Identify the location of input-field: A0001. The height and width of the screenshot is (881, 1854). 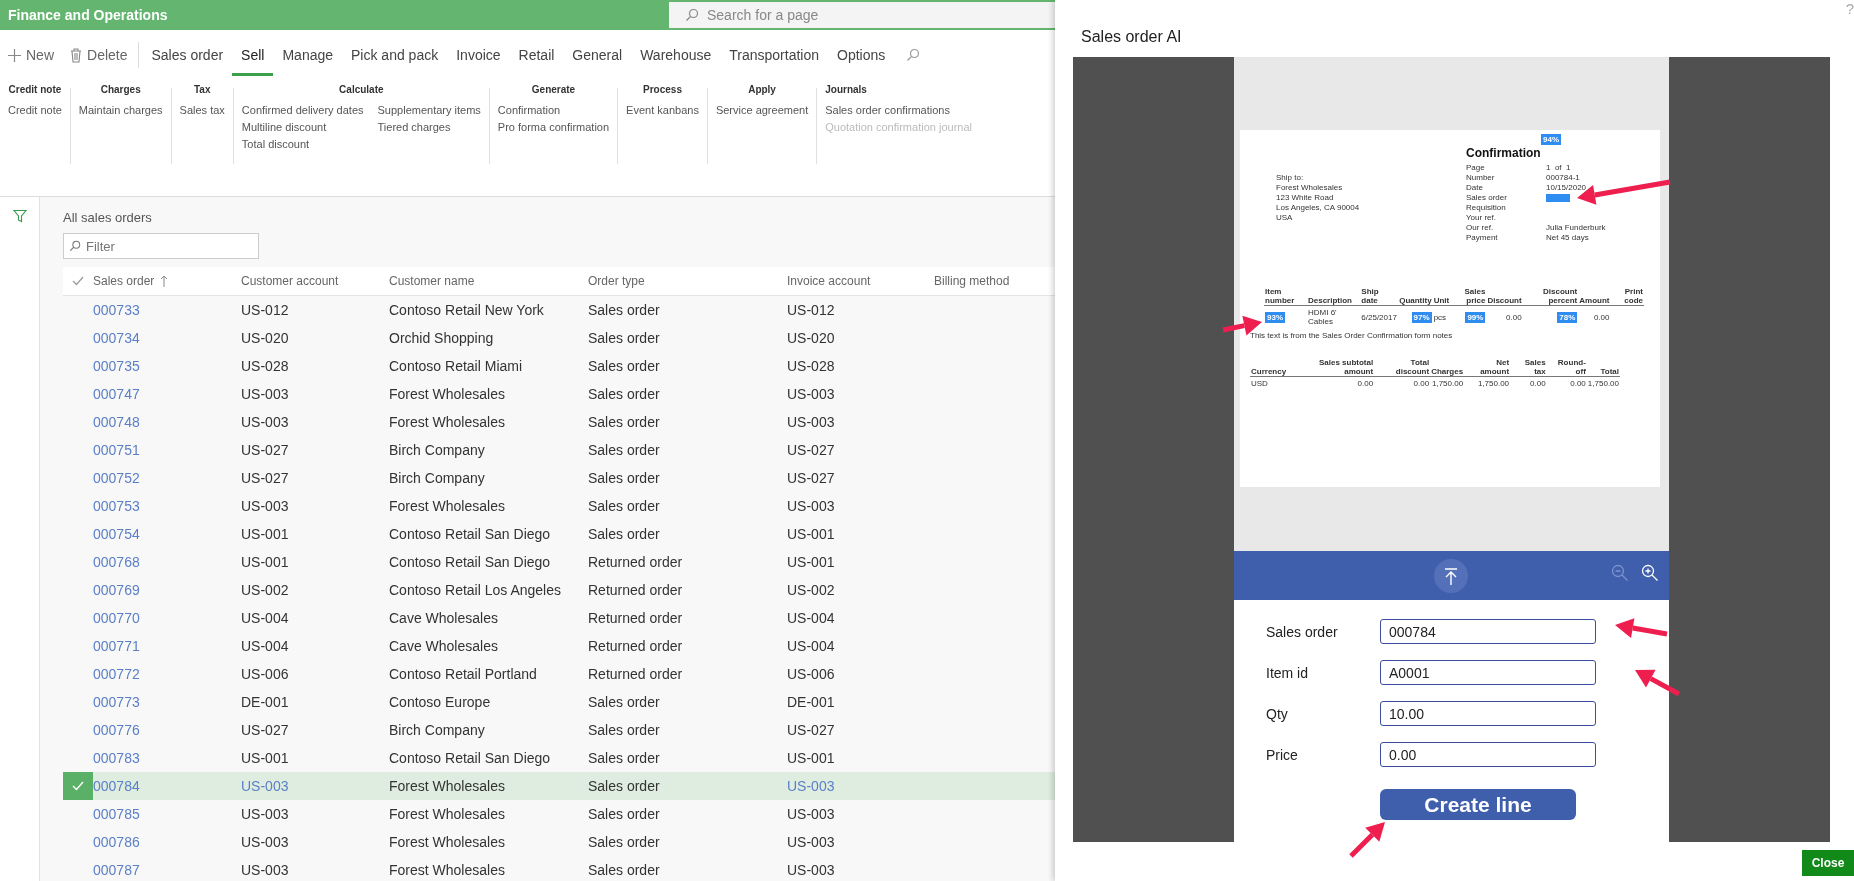
(1488, 672).